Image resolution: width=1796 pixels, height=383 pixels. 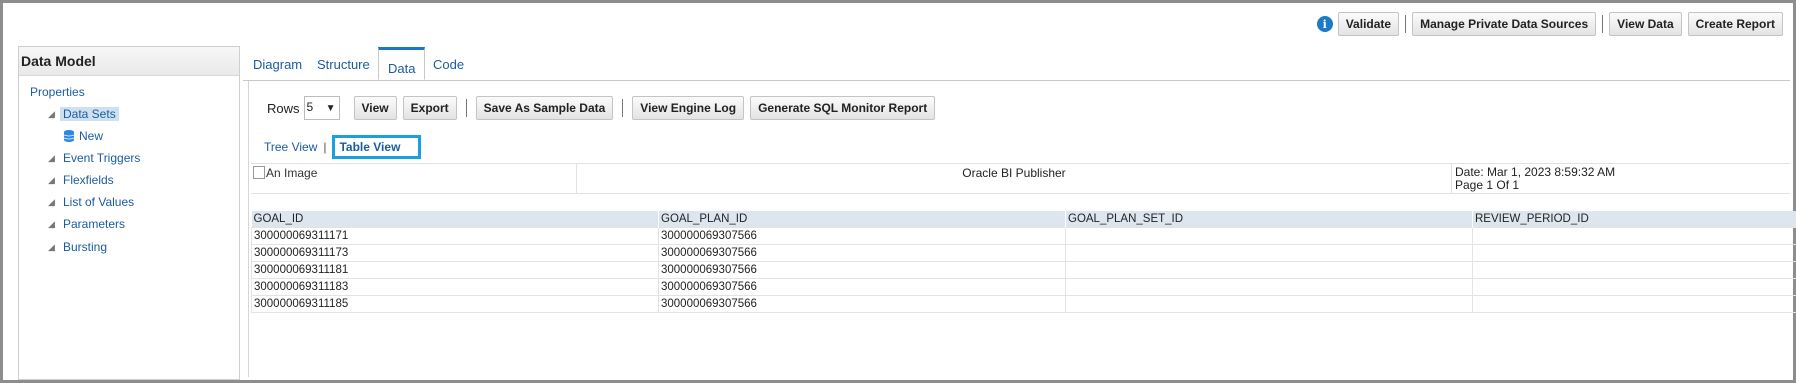 I want to click on report-page: Page 1 Of 1, so click(x=1487, y=185).